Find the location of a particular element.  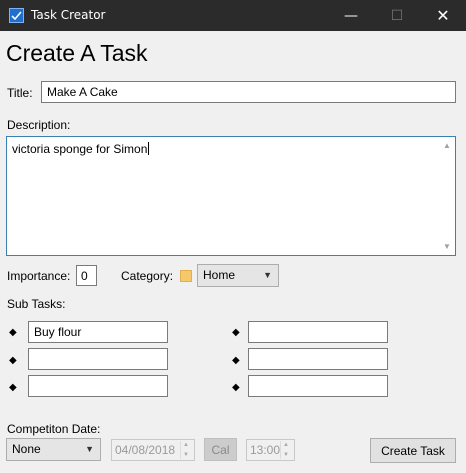

description-label: Description: is located at coordinates (39, 125).